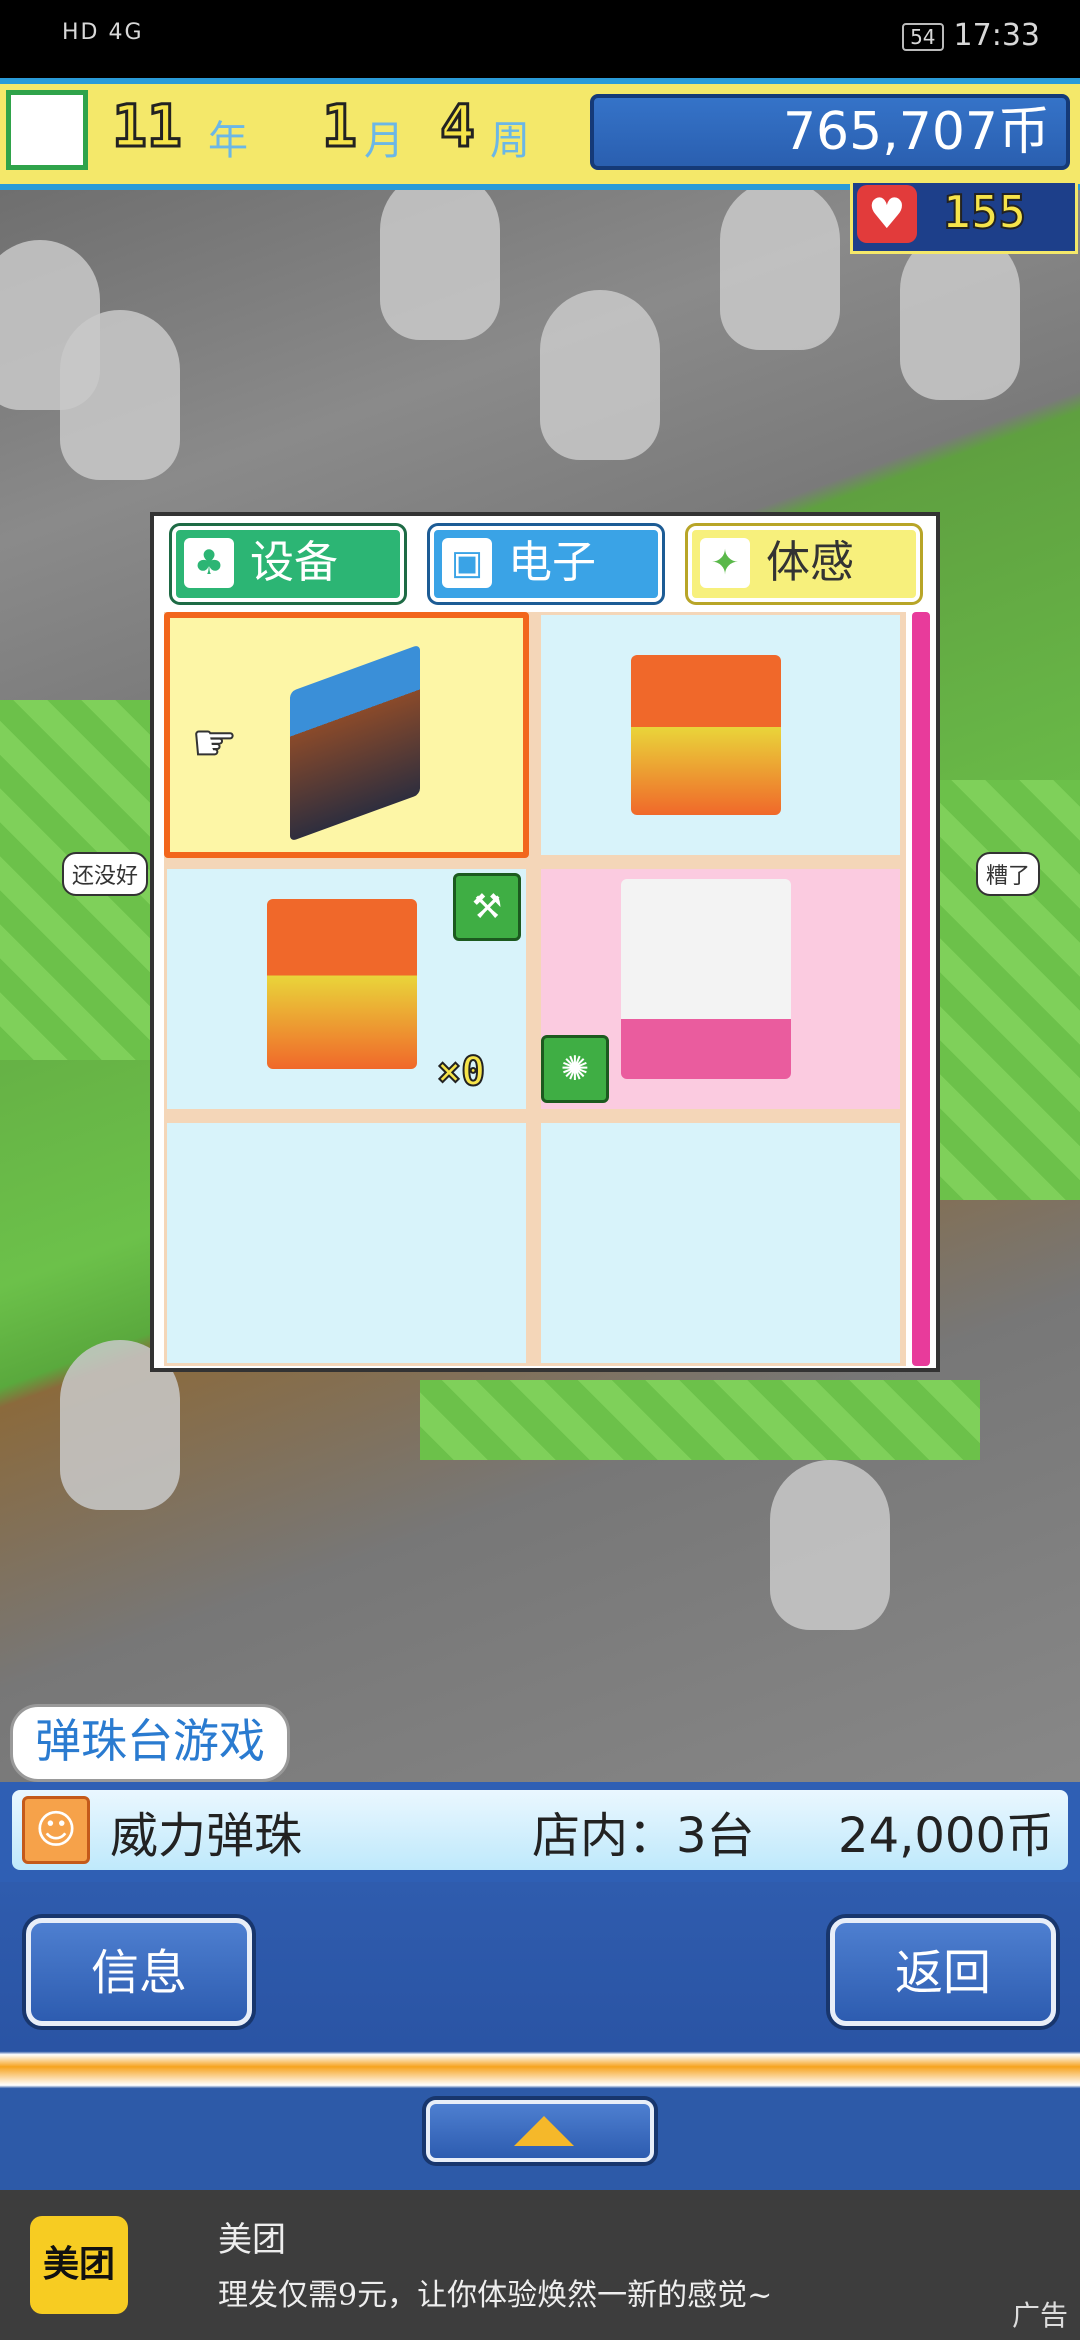 This screenshot has height=2340, width=1080. What do you see at coordinates (458, 126) in the screenshot?
I see `week-value: 4` at bounding box center [458, 126].